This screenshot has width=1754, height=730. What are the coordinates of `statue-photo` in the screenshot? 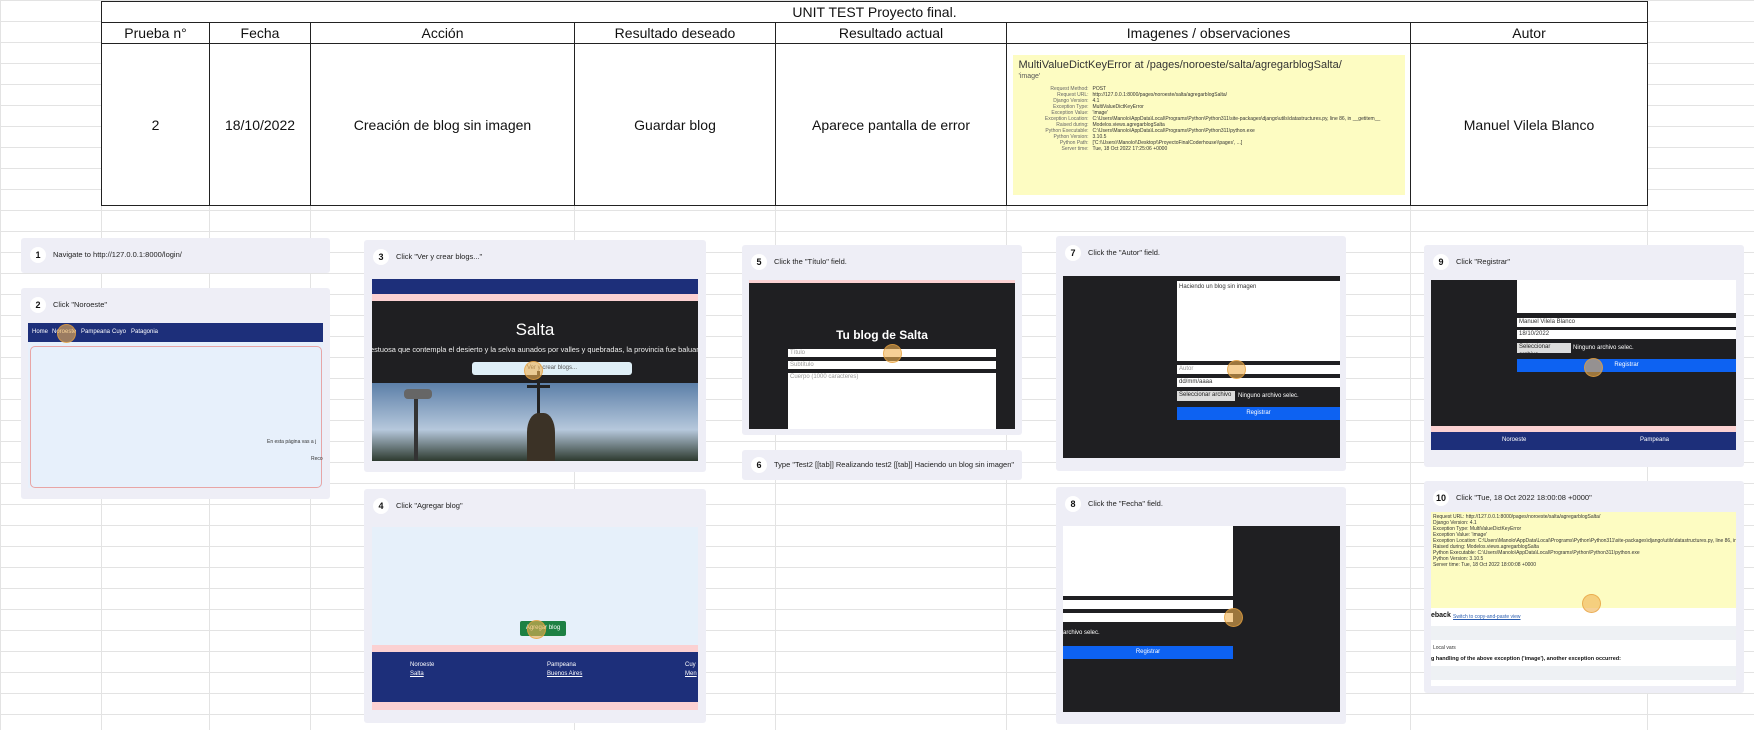 It's located at (535, 416).